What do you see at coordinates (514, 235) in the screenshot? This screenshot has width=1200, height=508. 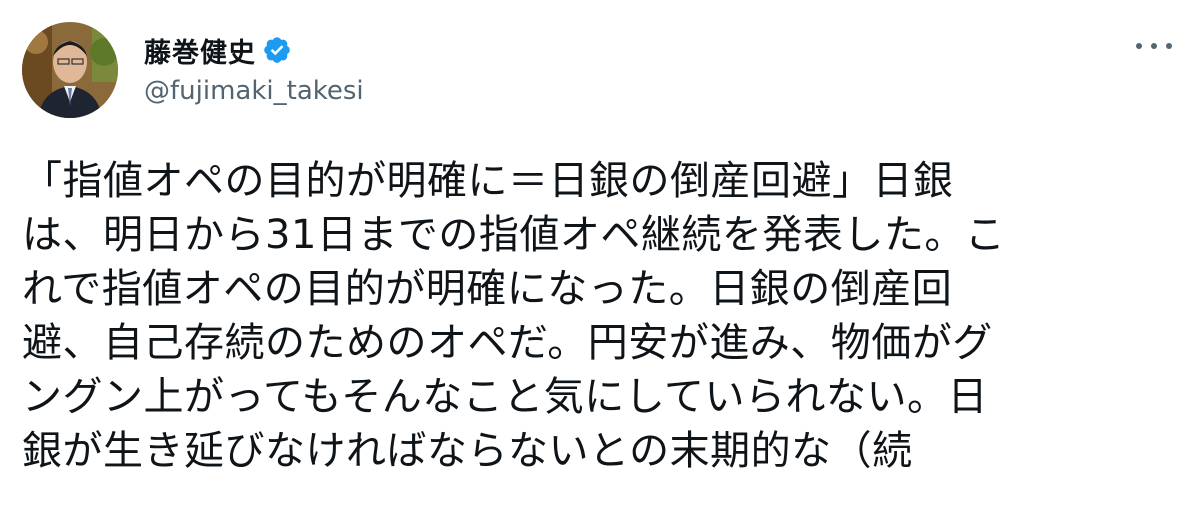 I see `tweet-text-line: は、明日から31日までの指値オペ継続を発表した。こ` at bounding box center [514, 235].